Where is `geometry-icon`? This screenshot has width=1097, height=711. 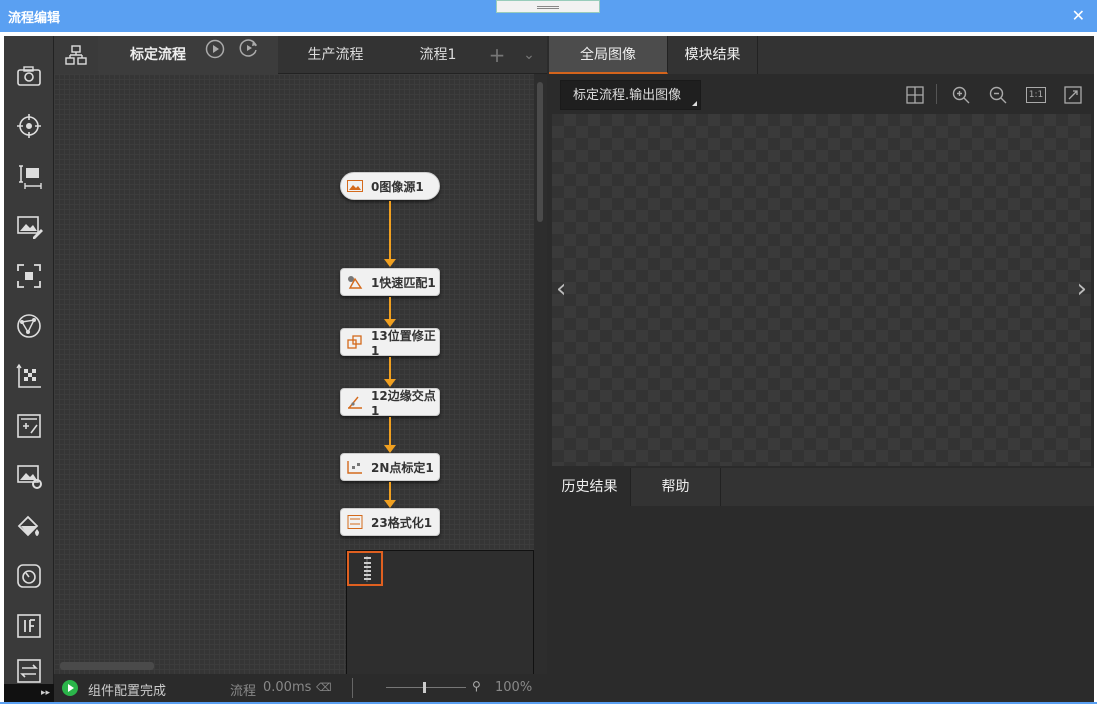
geometry-icon is located at coordinates (29, 326).